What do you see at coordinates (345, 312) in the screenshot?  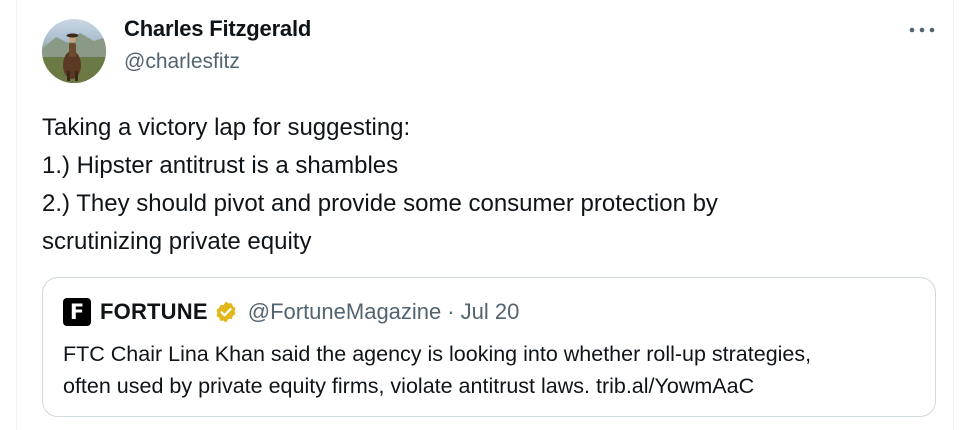 I see `quoted-author-handle: @FortuneMagazine` at bounding box center [345, 312].